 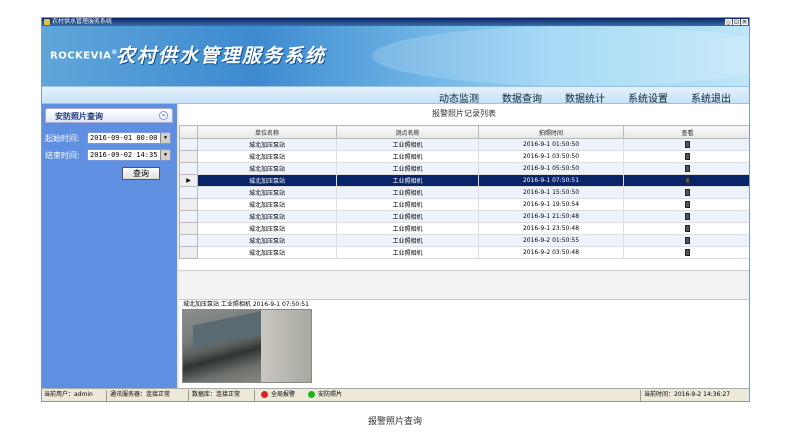 I want to click on table-row: 城北加压泵站 工业照相机 2016-9-1 23:50:48, so click(x=464, y=228).